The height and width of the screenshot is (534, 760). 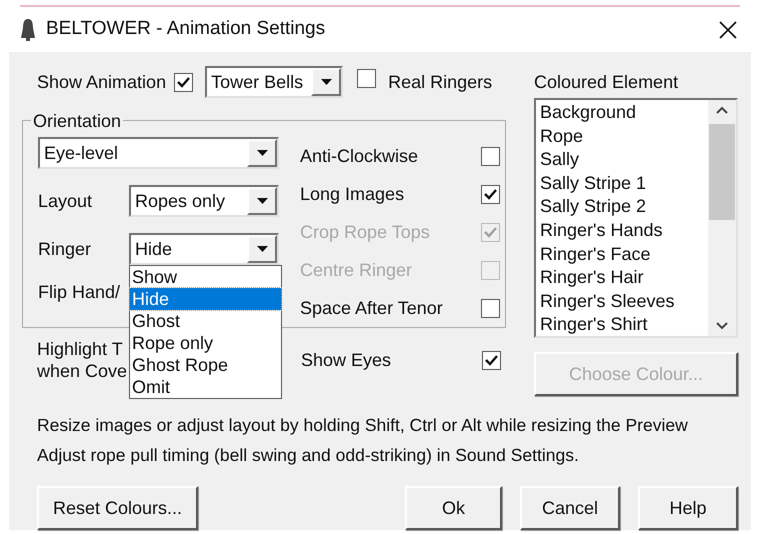 I want to click on combo-value: Ropes only, so click(x=180, y=201).